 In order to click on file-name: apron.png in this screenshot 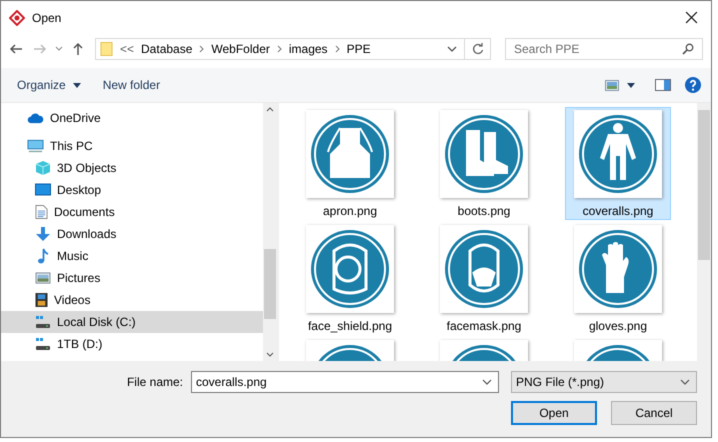, I will do `click(350, 211)`.